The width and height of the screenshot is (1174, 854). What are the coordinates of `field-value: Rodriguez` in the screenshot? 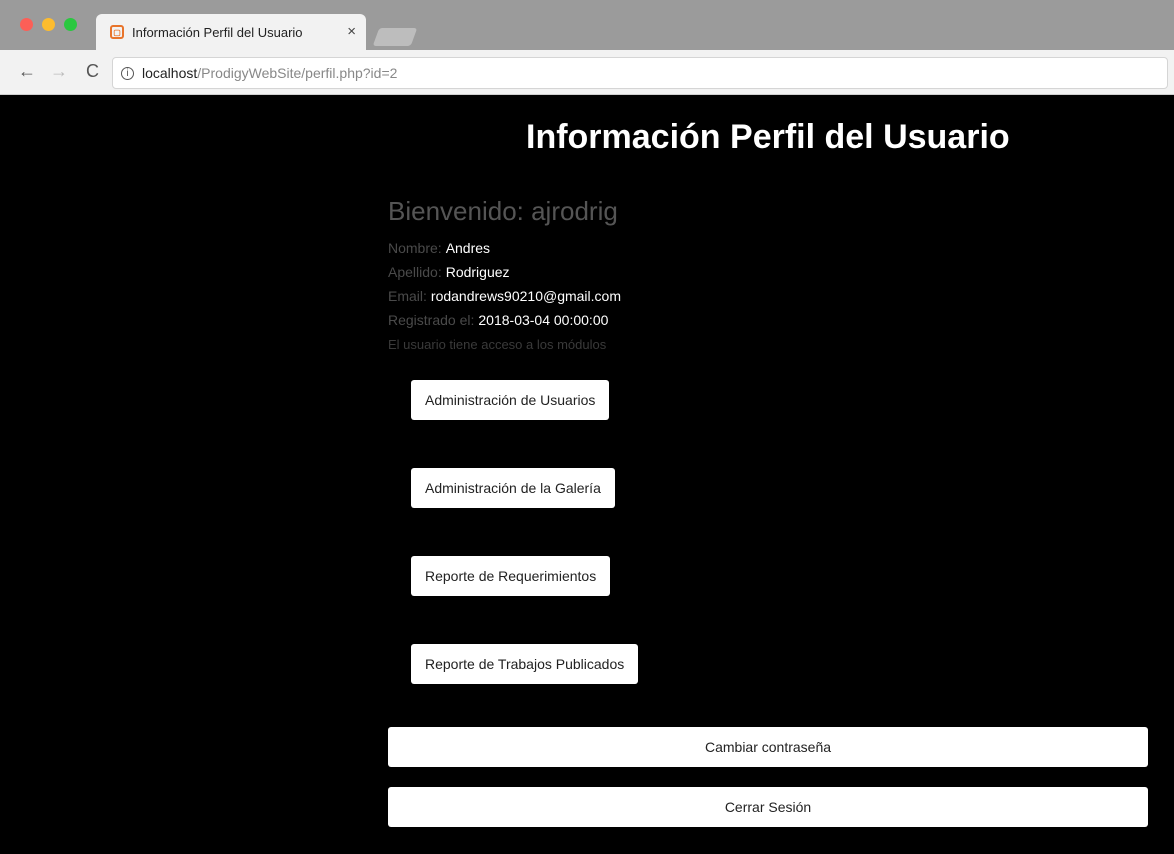 It's located at (477, 272).